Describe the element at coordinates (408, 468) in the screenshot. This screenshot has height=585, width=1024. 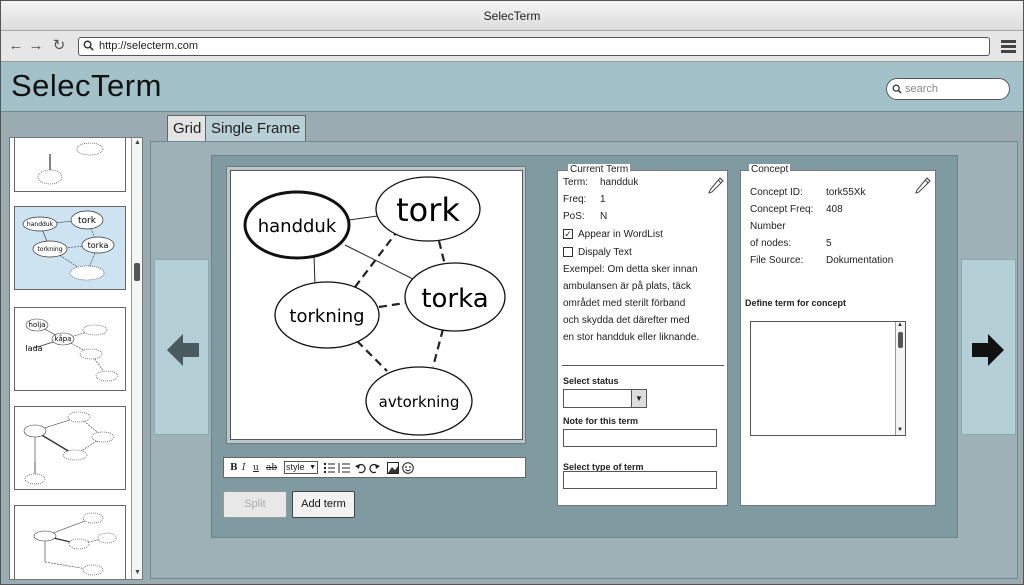
I see `emoji-icon` at that location.